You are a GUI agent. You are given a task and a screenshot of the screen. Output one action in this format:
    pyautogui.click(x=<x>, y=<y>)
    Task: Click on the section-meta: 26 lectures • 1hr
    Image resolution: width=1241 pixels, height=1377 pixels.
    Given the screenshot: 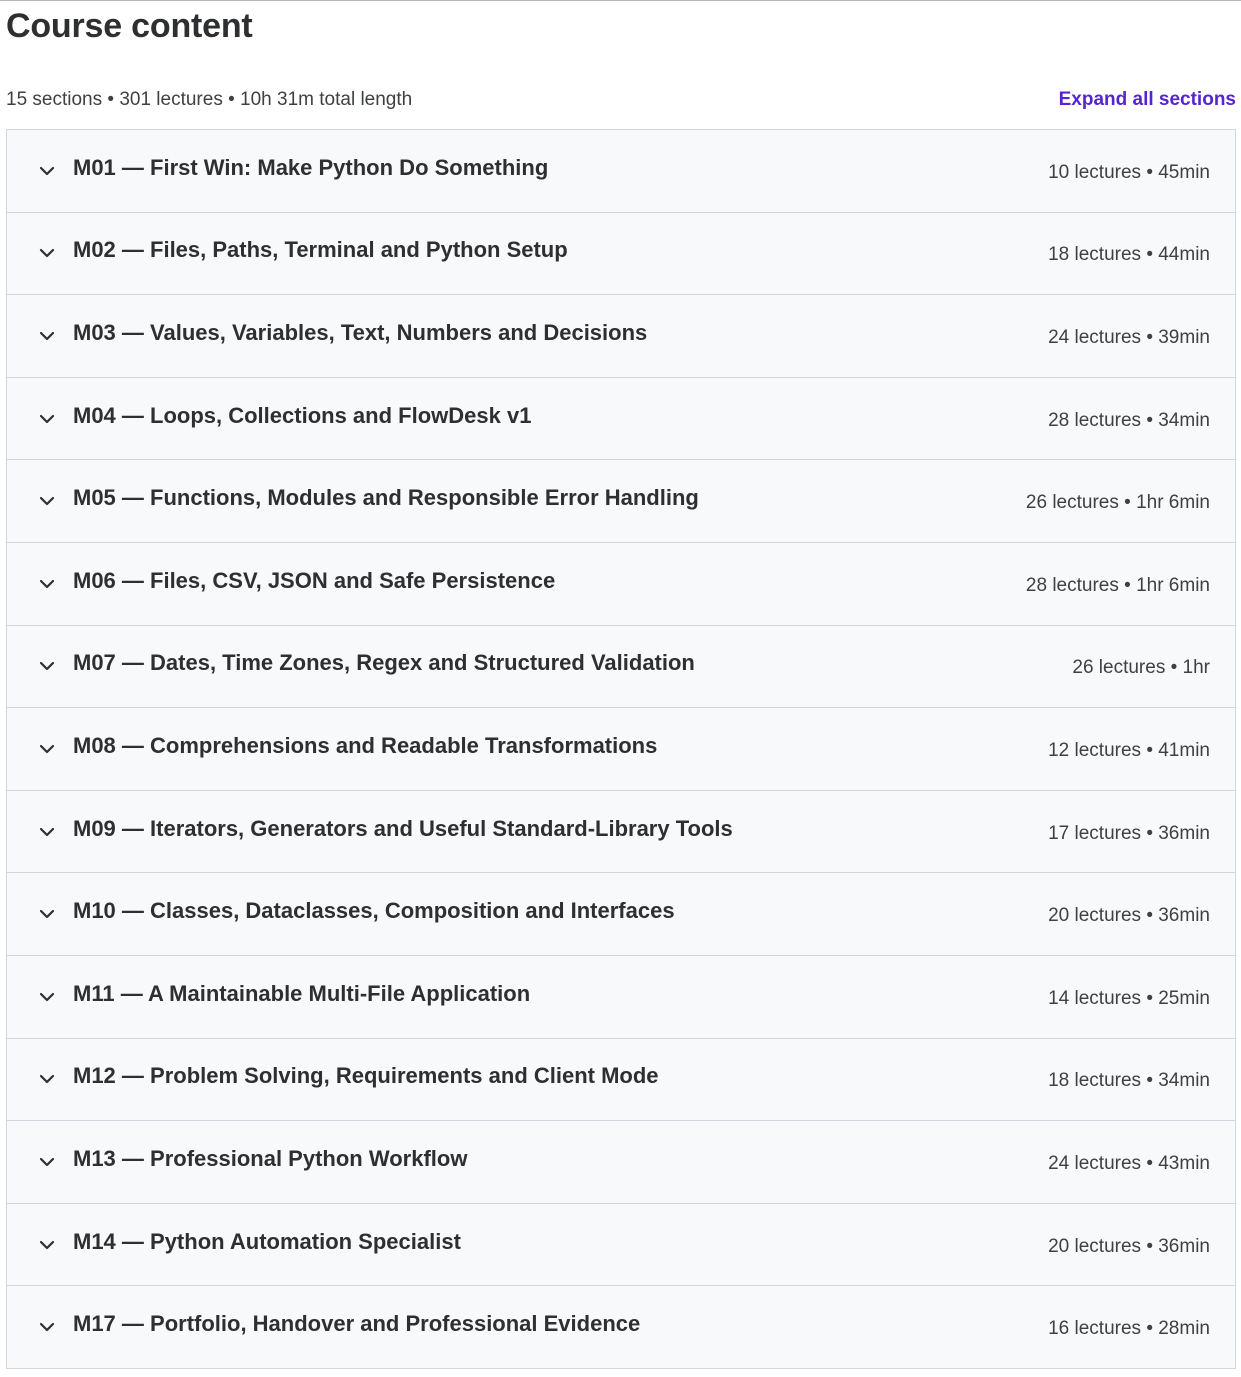 What is the action you would take?
    pyautogui.click(x=1141, y=668)
    